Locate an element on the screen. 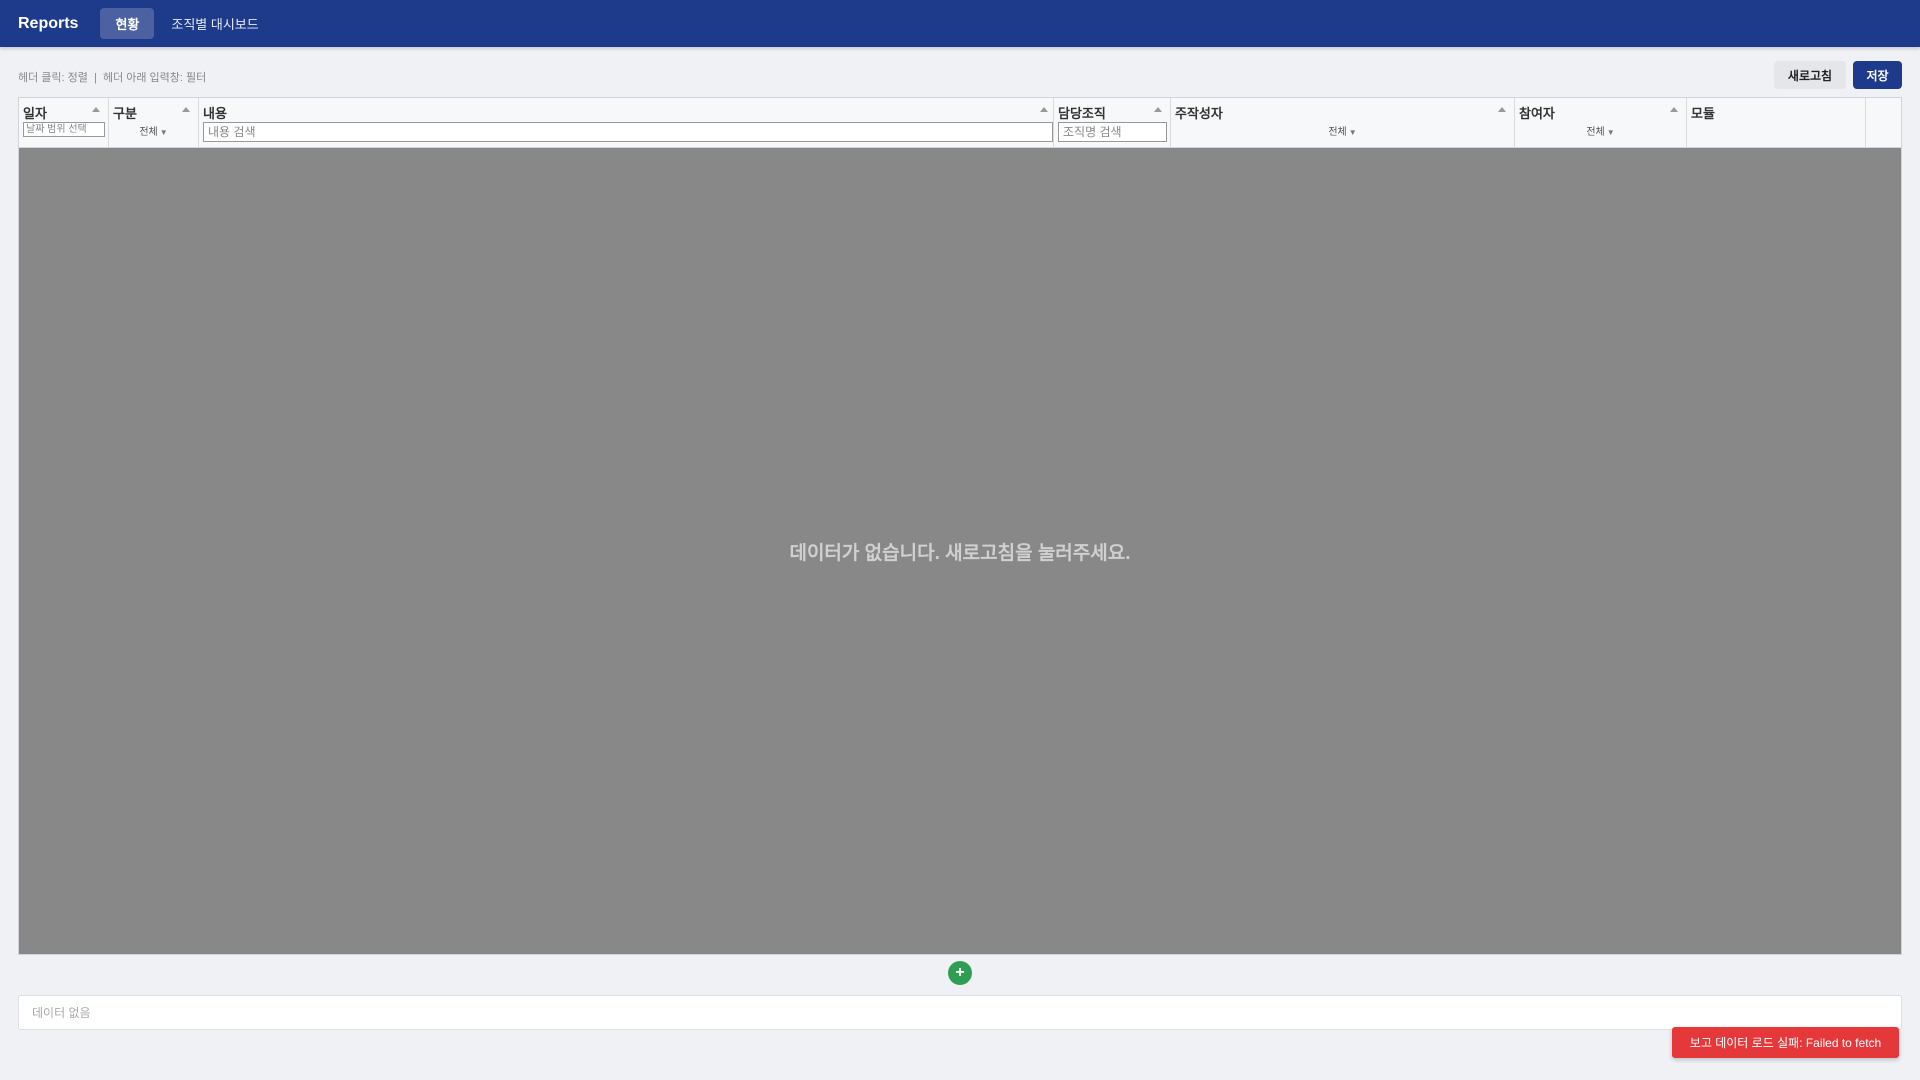  column-org: 담당조직 is located at coordinates (1112, 123).